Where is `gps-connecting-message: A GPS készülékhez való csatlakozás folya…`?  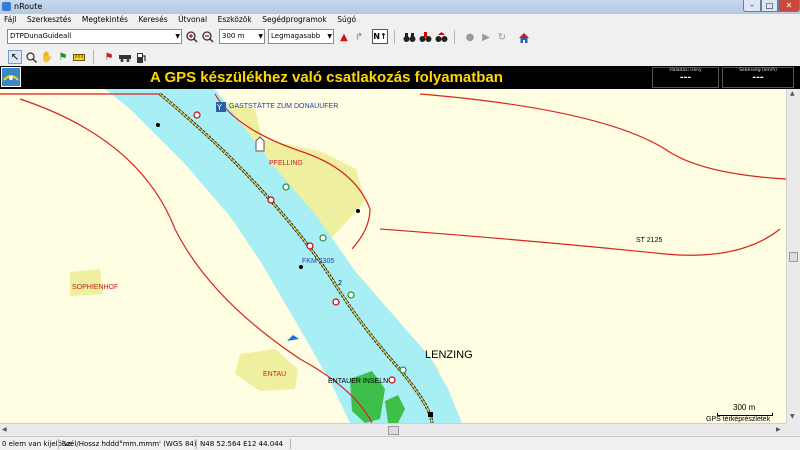
gps-connecting-message: A GPS készülékhez való csatlakozás folya… is located at coordinates (326, 77).